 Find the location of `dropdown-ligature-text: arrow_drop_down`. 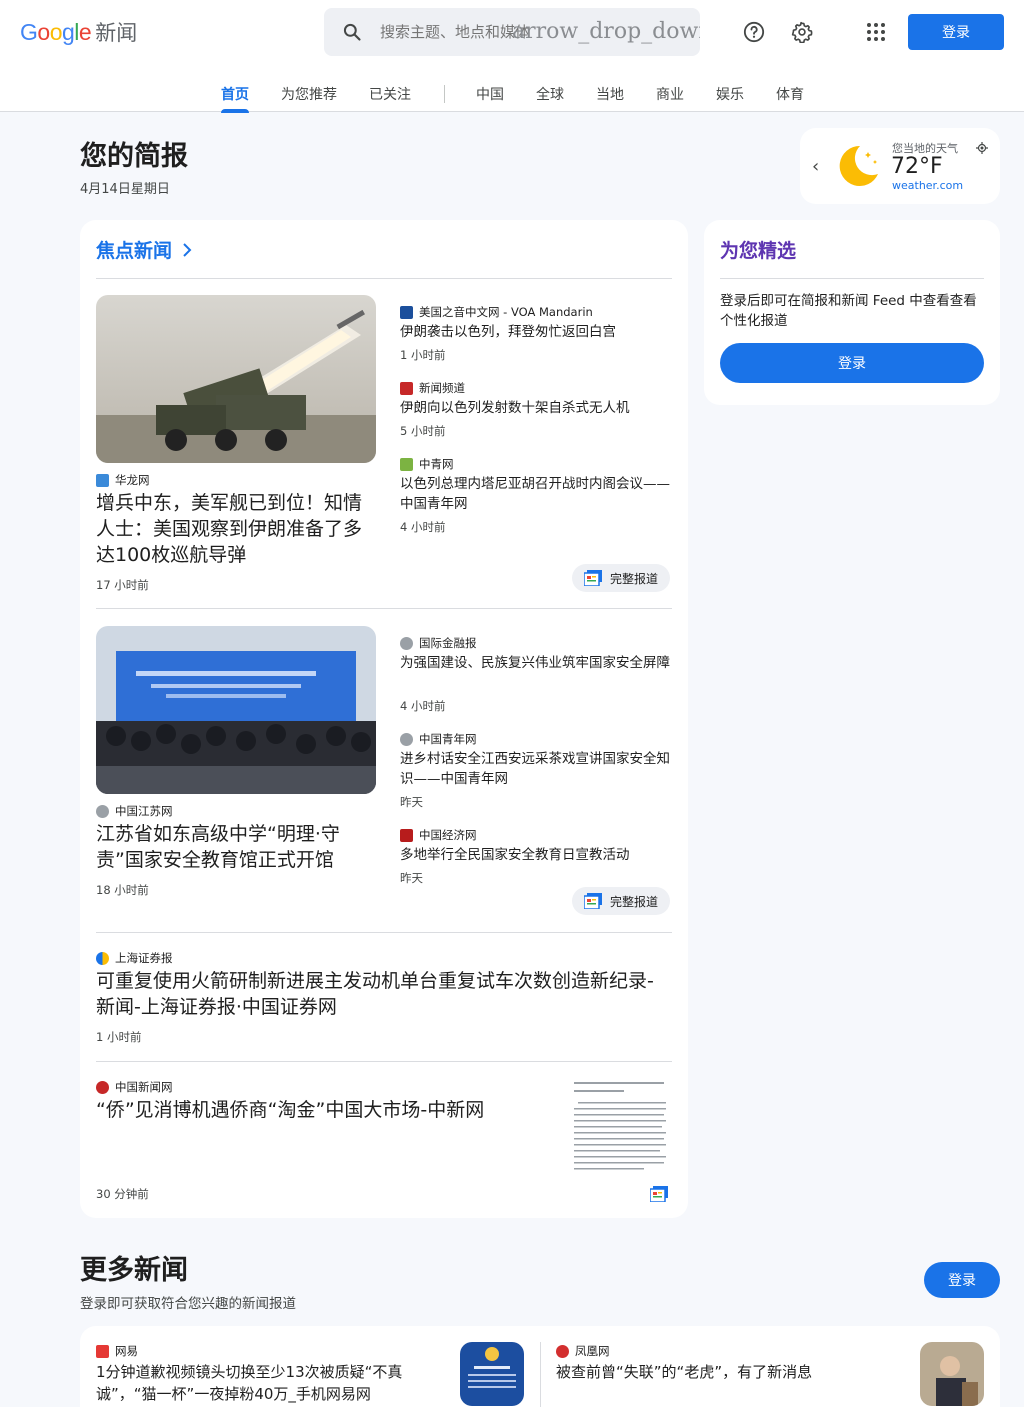

dropdown-ligature-text: arrow_drop_down is located at coordinates (606, 31).